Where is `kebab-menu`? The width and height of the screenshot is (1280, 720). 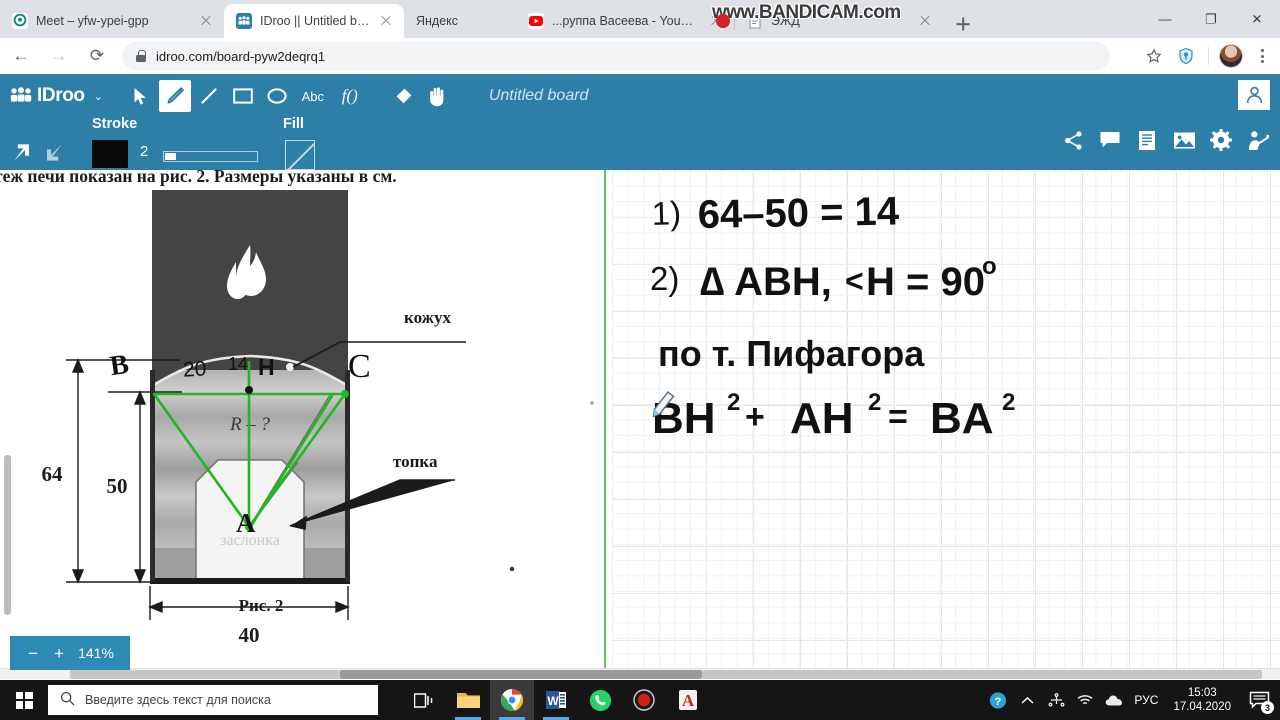 kebab-menu is located at coordinates (1262, 56).